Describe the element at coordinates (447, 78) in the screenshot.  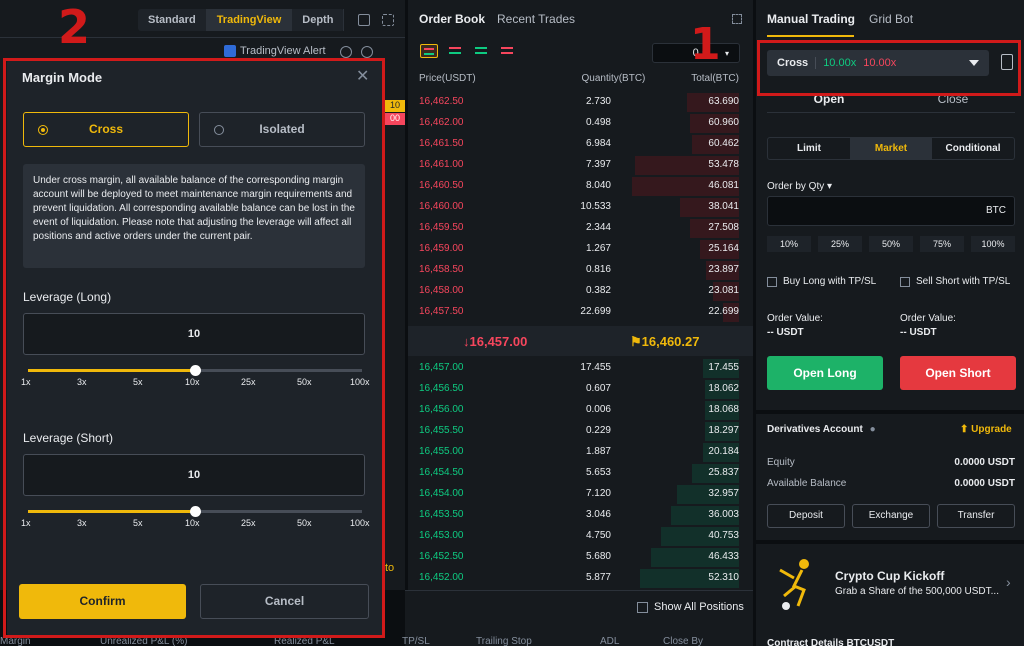
I see `price-column-header: Price(USDT)` at that location.